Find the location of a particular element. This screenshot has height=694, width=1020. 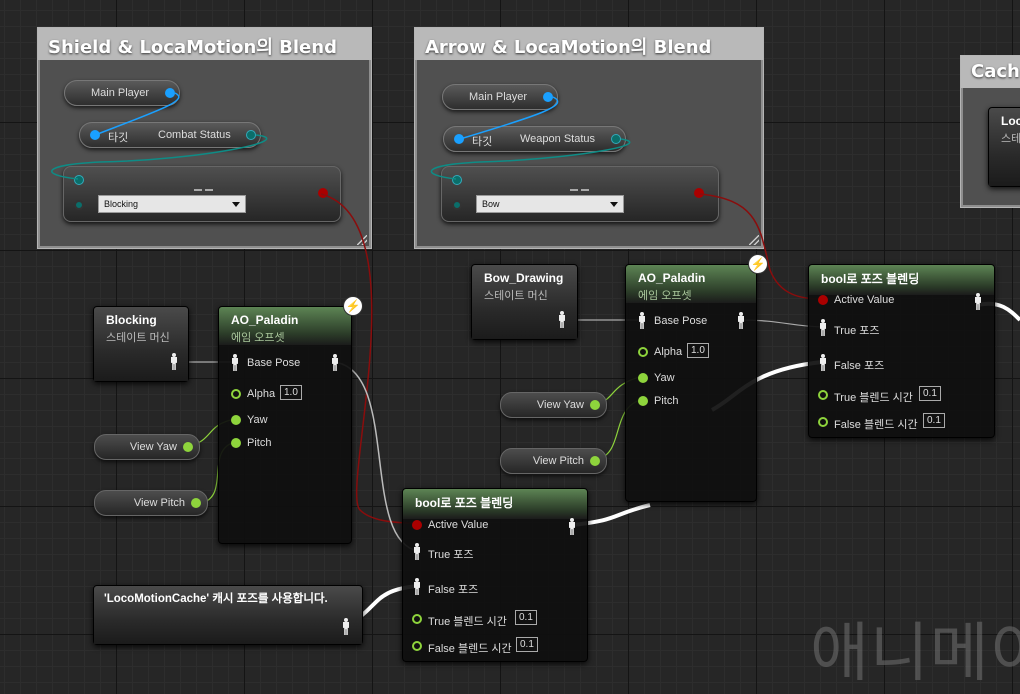

node-subtitle: 스테이트 머신 is located at coordinates (138, 338).